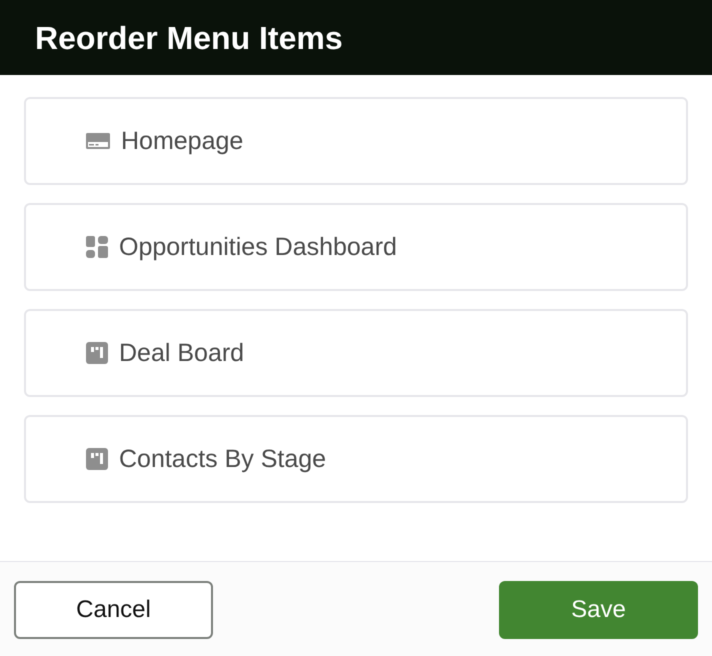 The image size is (712, 656). I want to click on menu-item-card: Homepage, so click(356, 141).